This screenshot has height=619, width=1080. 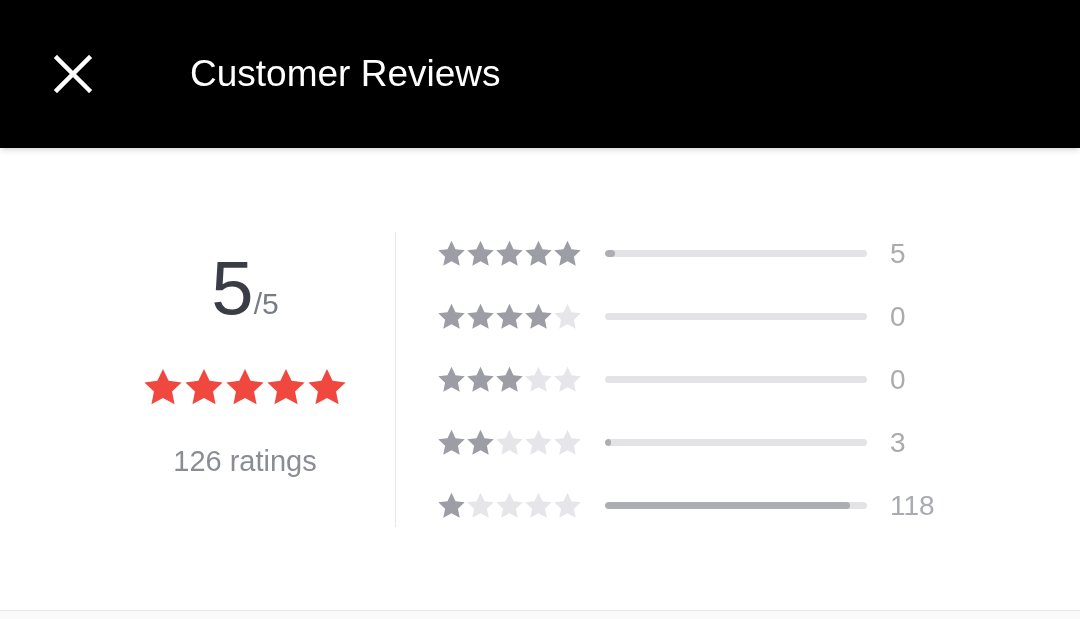 I want to click on rating-count: 5, so click(x=898, y=253).